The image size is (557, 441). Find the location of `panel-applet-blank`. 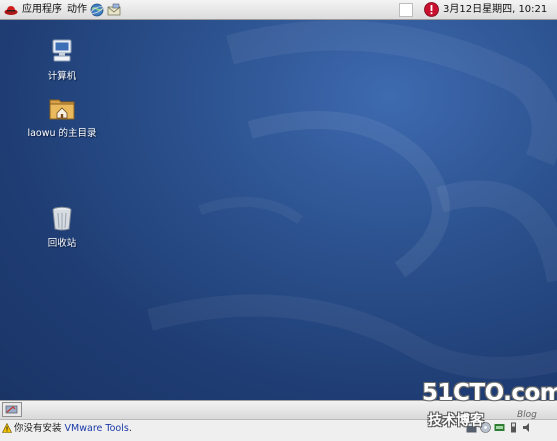

panel-applet-blank is located at coordinates (406, 10).